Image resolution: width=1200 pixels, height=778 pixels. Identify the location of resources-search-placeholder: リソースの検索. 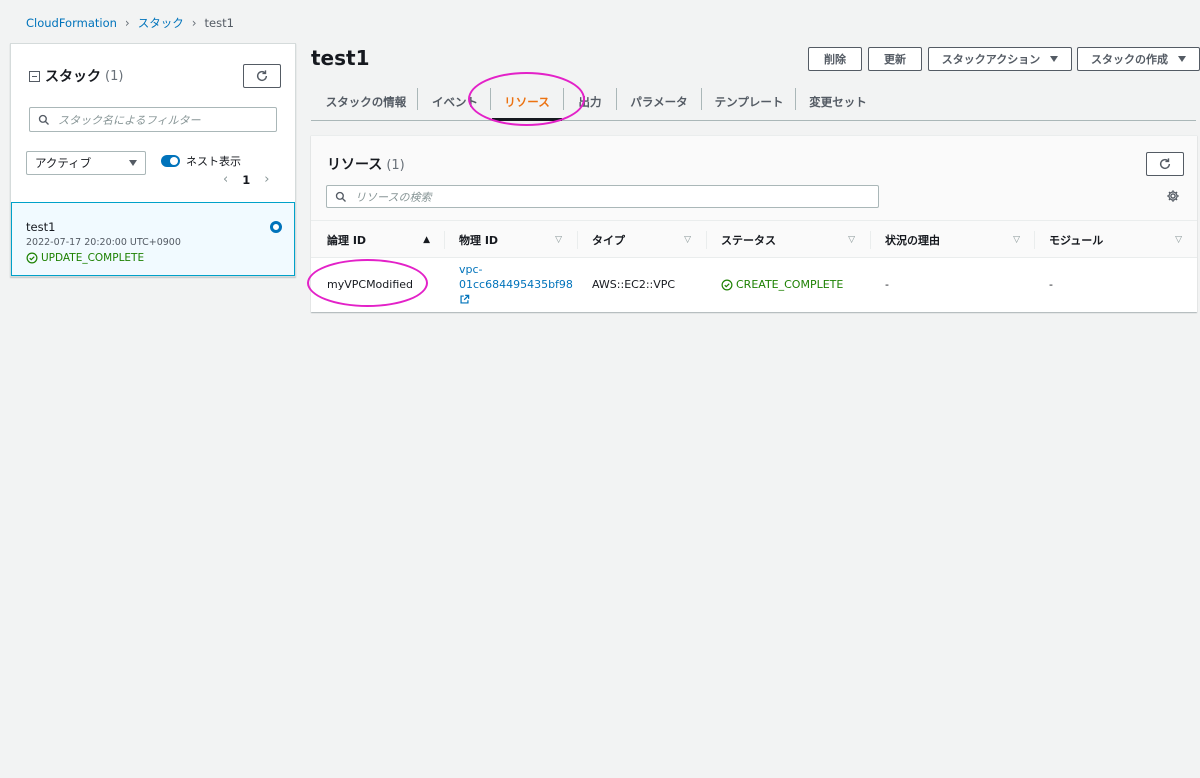
(393, 197).